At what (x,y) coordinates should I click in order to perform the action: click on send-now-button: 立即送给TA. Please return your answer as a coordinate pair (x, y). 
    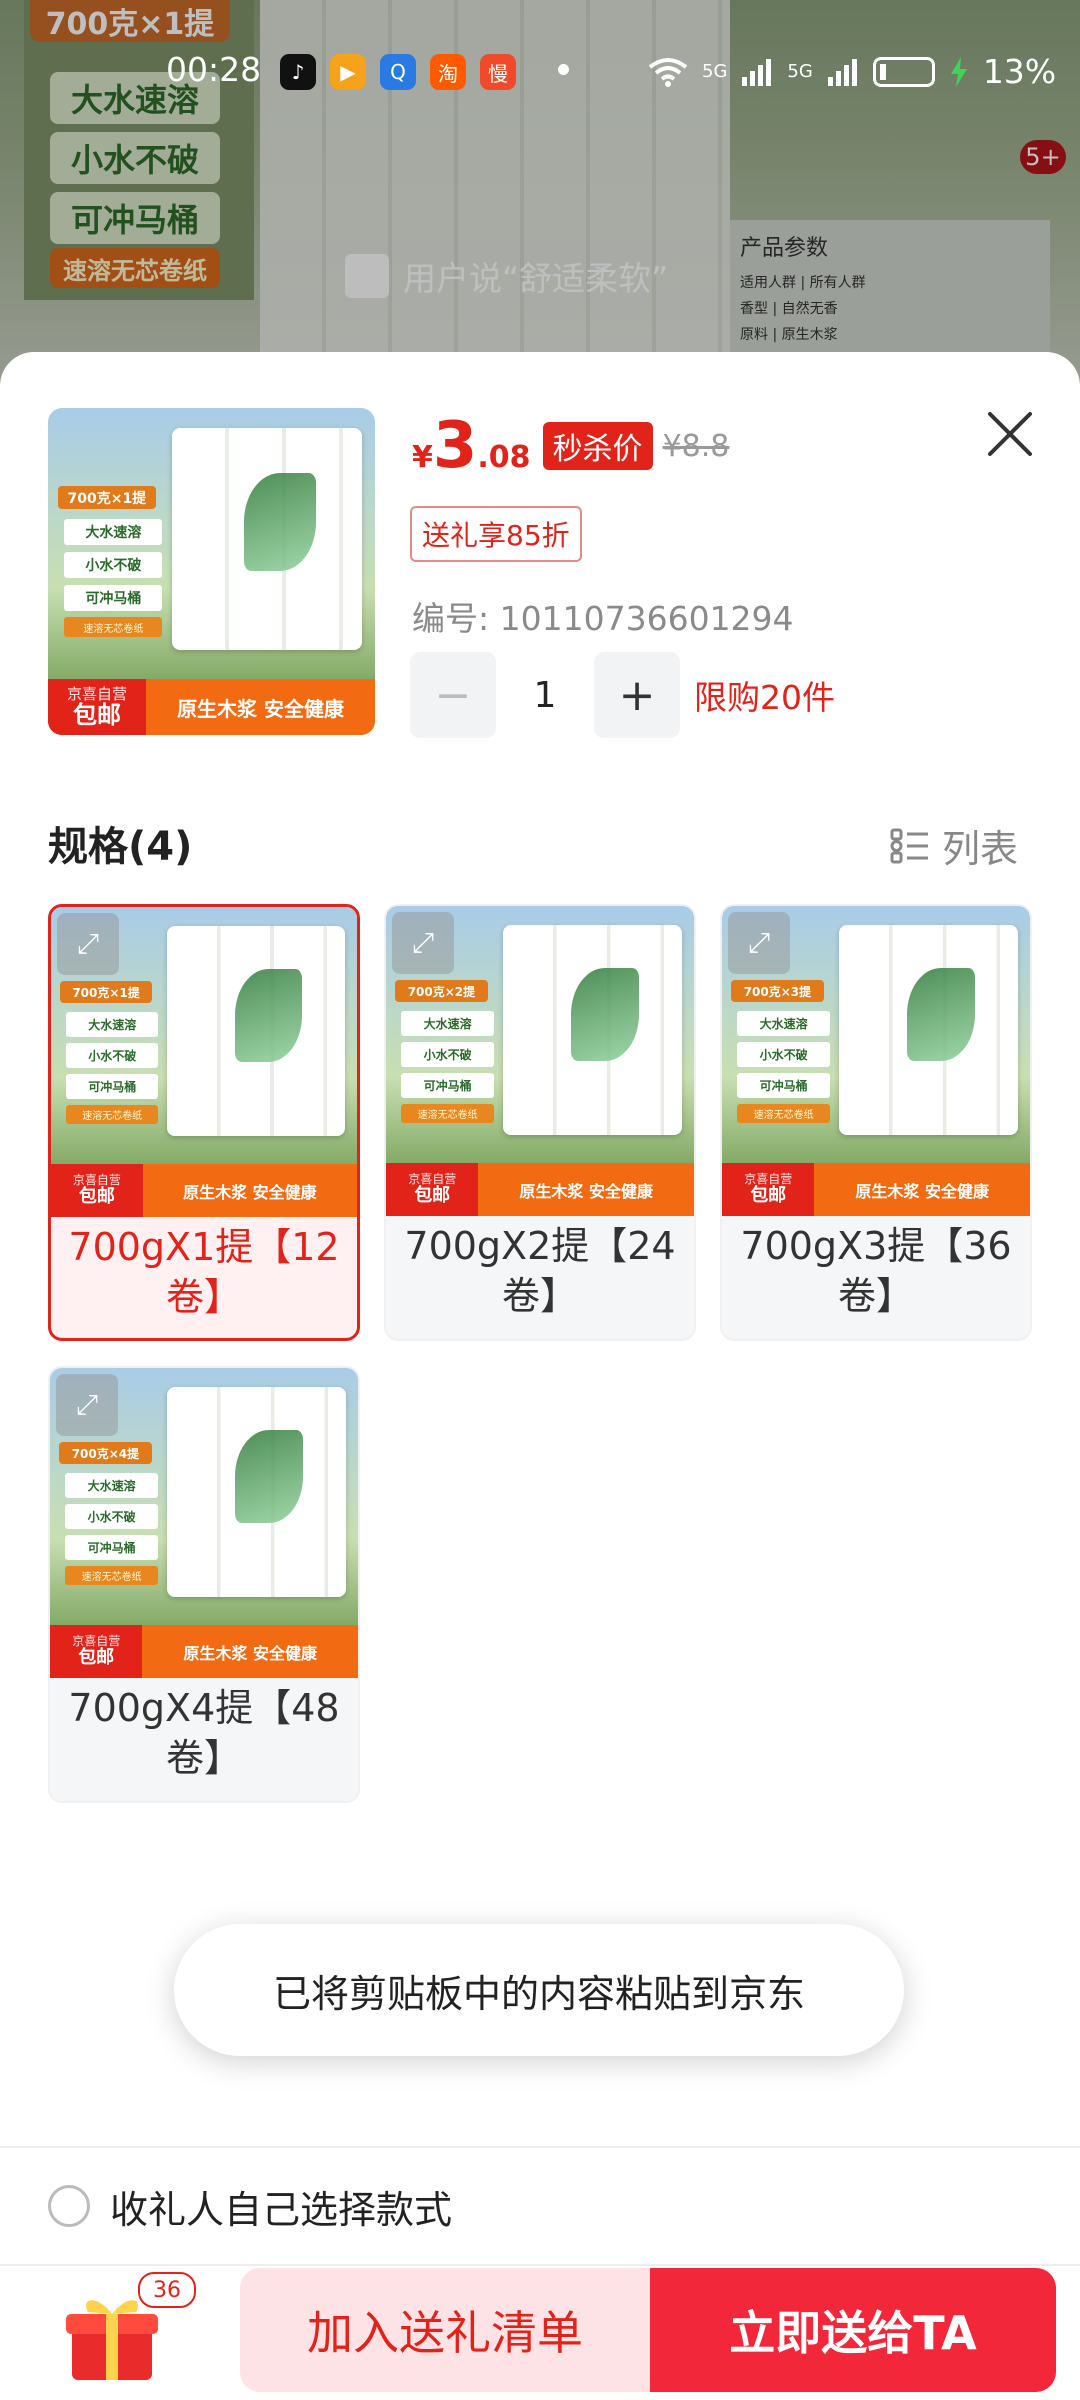
    Looking at the image, I should click on (853, 2330).